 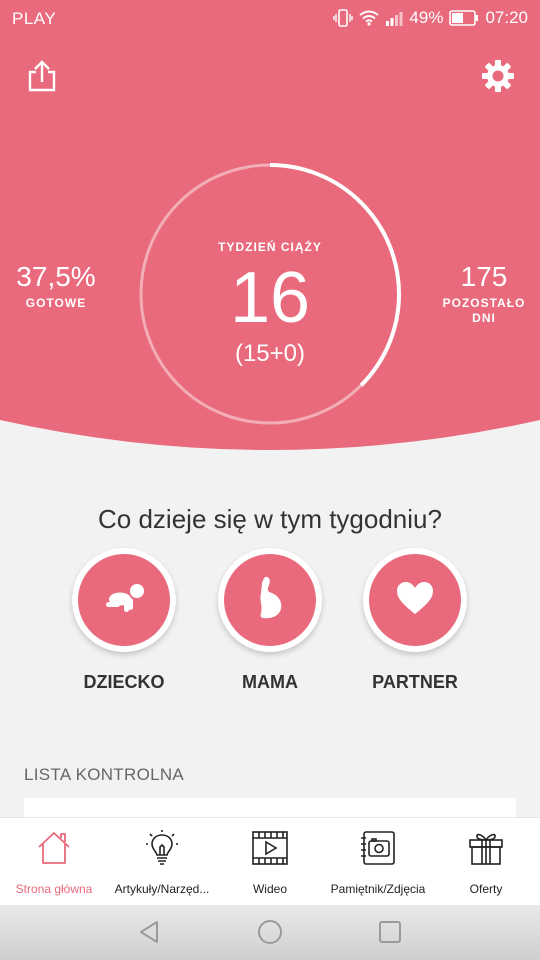 What do you see at coordinates (484, 318) in the screenshot?
I see `remaining-label-line2: DNI` at bounding box center [484, 318].